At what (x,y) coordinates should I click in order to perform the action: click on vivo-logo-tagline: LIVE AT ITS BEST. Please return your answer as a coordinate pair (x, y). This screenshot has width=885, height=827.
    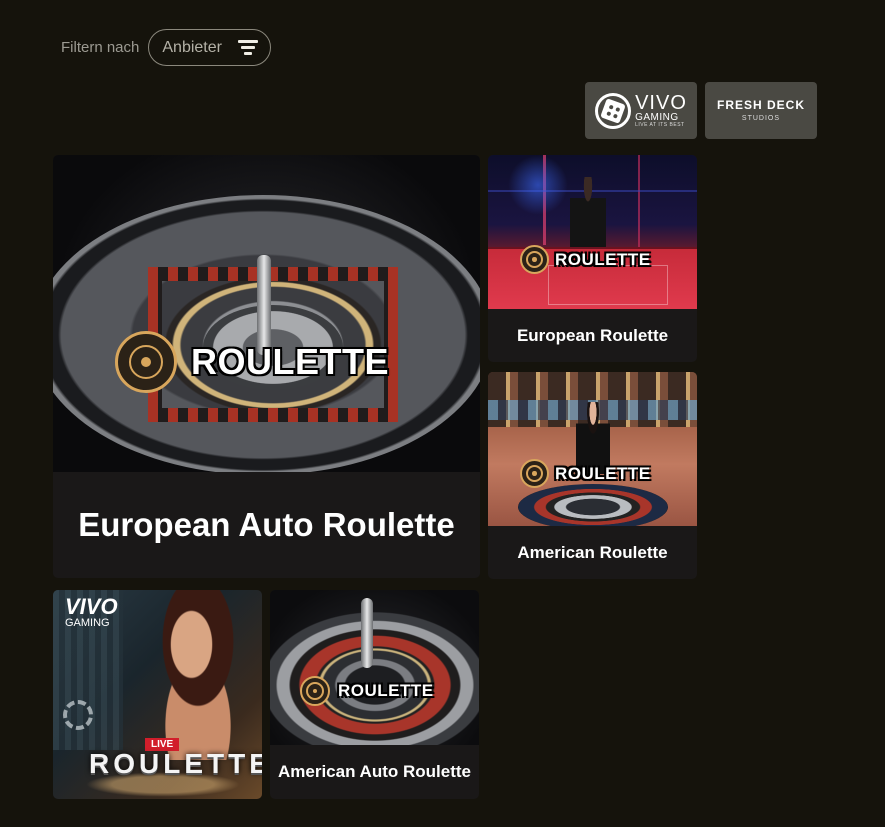
    Looking at the image, I should click on (660, 125).